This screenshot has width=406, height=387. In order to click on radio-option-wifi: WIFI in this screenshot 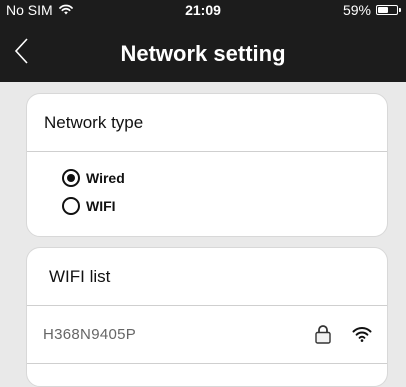, I will do `click(224, 206)`.